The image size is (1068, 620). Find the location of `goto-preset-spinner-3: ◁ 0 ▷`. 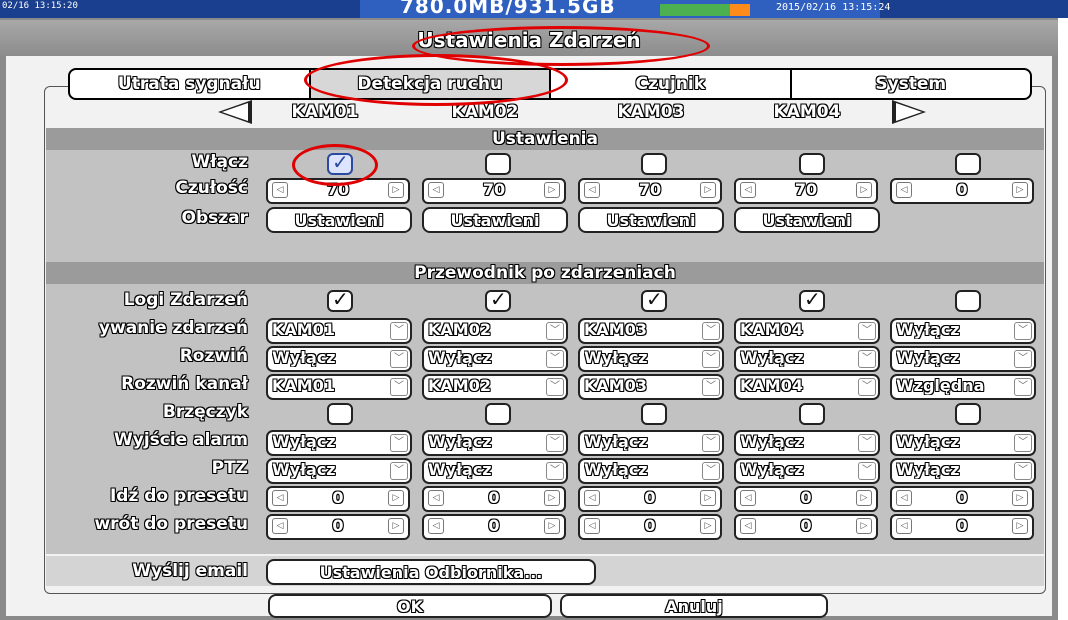

goto-preset-spinner-3: ◁ 0 ▷ is located at coordinates (650, 499).